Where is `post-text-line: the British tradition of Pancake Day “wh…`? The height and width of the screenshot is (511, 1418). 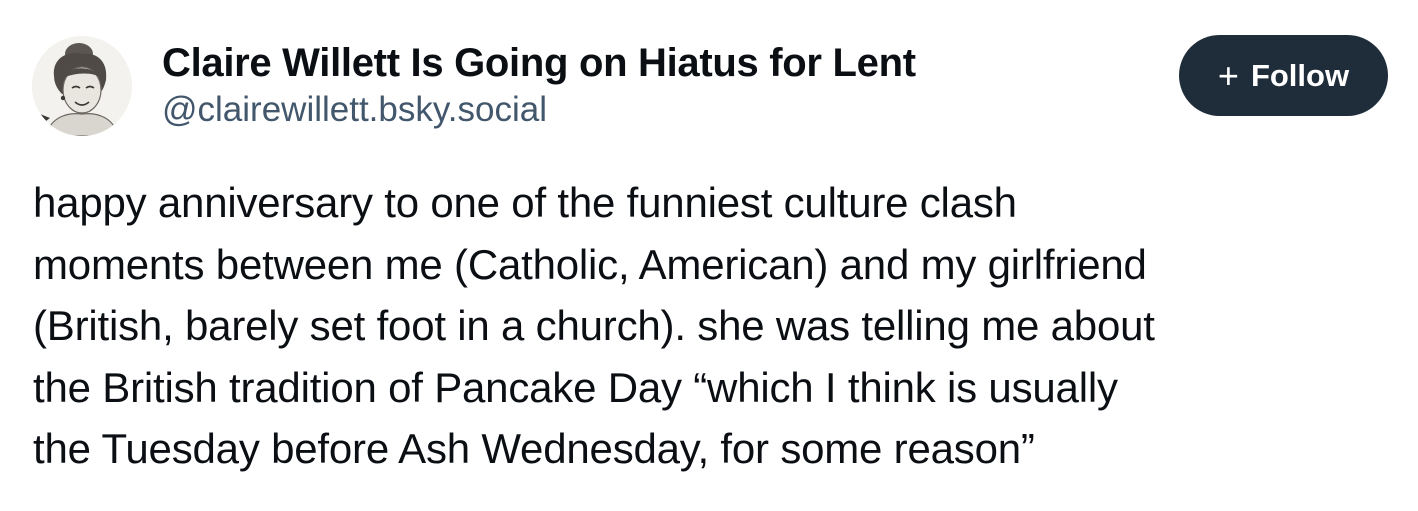
post-text-line: the British tradition of Pancake Day “wh… is located at coordinates (575, 387).